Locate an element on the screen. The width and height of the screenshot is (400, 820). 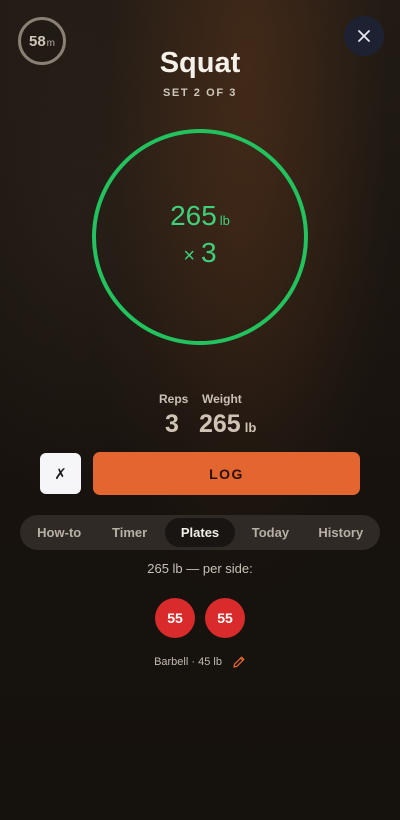
plate-list: 55 55 is located at coordinates (200, 618).